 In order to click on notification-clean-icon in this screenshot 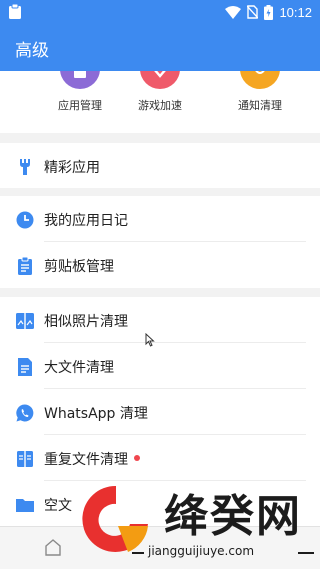, I will do `click(260, 80)`.